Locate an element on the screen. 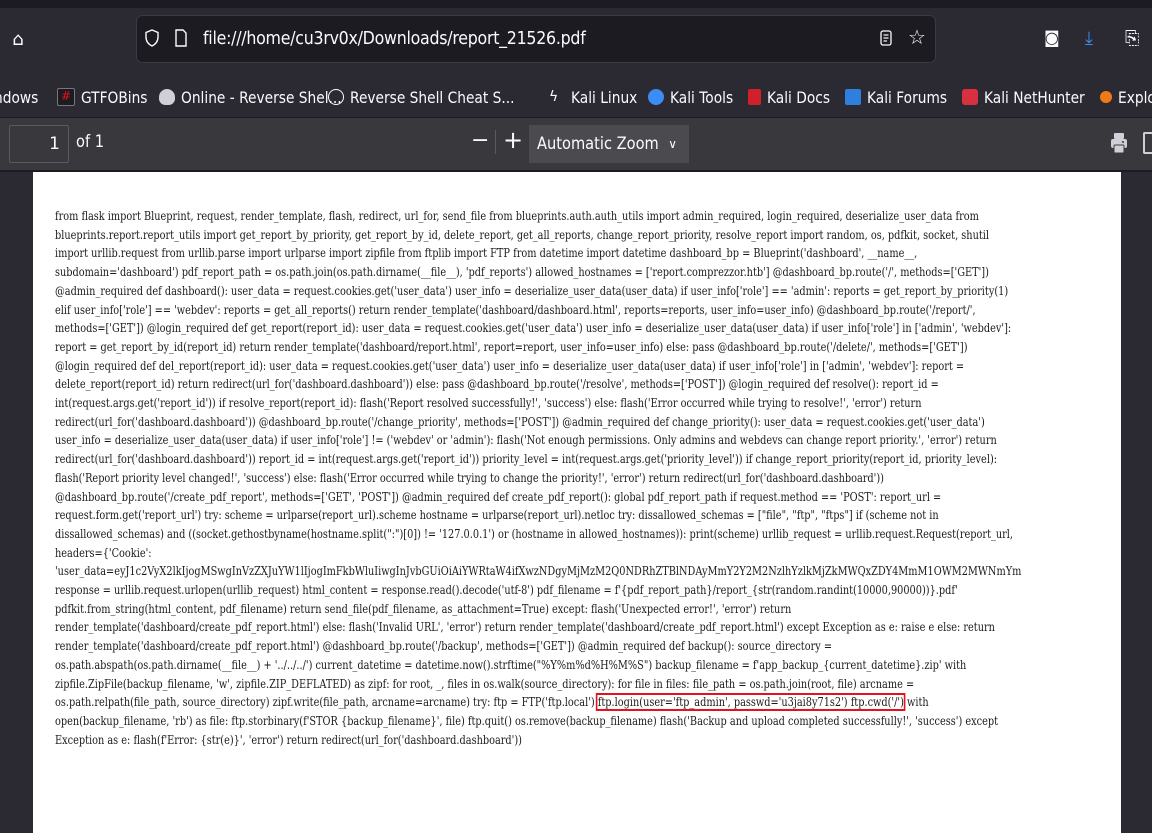 The height and width of the screenshot is (833, 1152). pdf-toolbar: 1 of 1 − + Automatic Zoom ∨ is located at coordinates (576, 145).